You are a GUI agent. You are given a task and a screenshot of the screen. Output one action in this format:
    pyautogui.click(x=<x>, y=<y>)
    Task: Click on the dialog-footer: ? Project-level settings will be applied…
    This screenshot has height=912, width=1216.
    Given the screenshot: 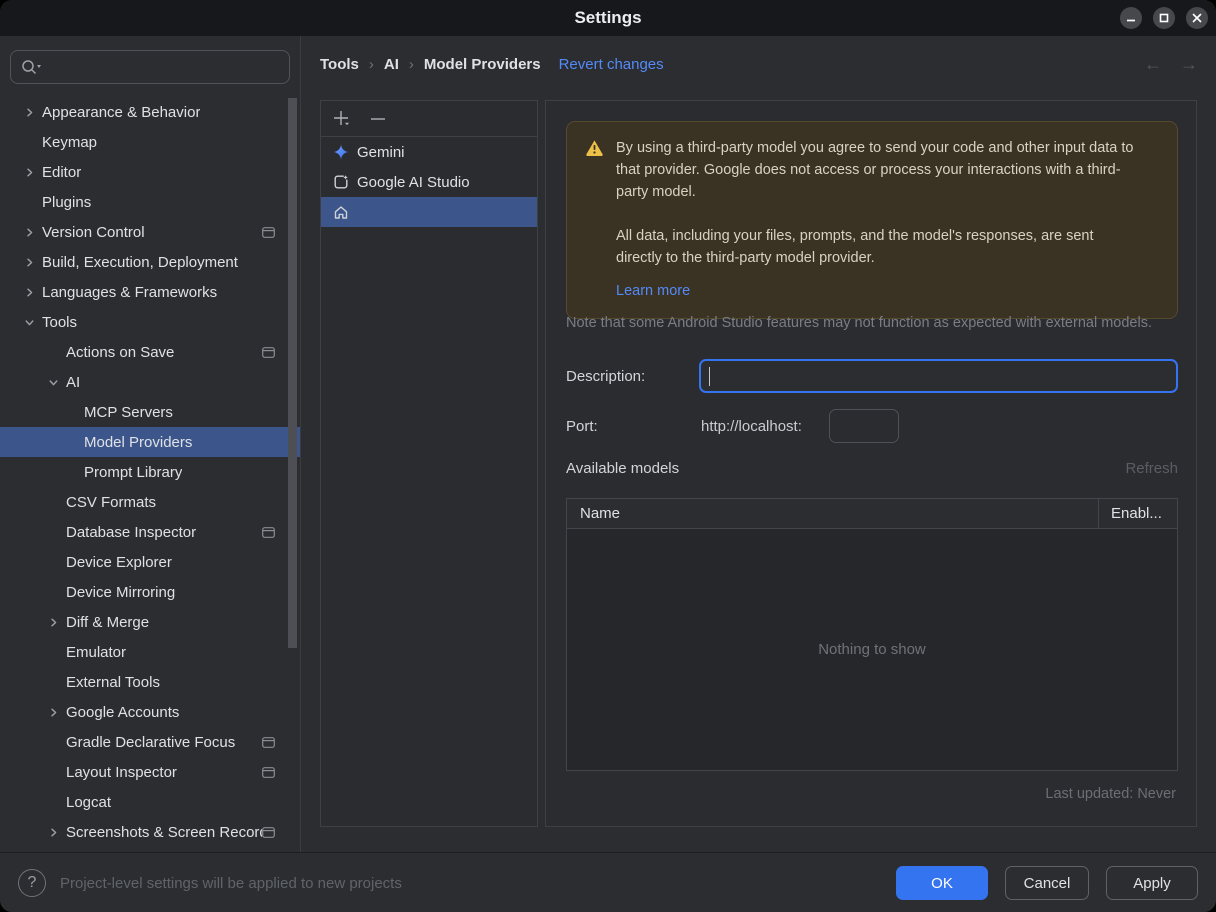 What is the action you would take?
    pyautogui.click(x=608, y=882)
    